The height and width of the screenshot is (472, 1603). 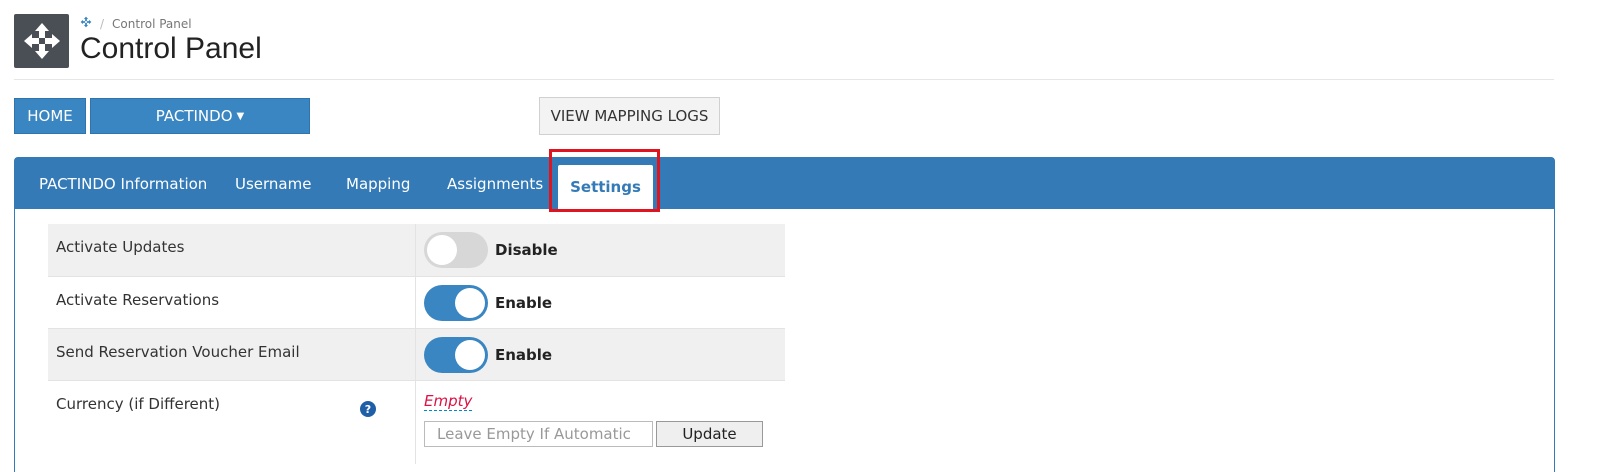 I want to click on setting-label: Send Reservation Voucher Email, so click(x=232, y=354).